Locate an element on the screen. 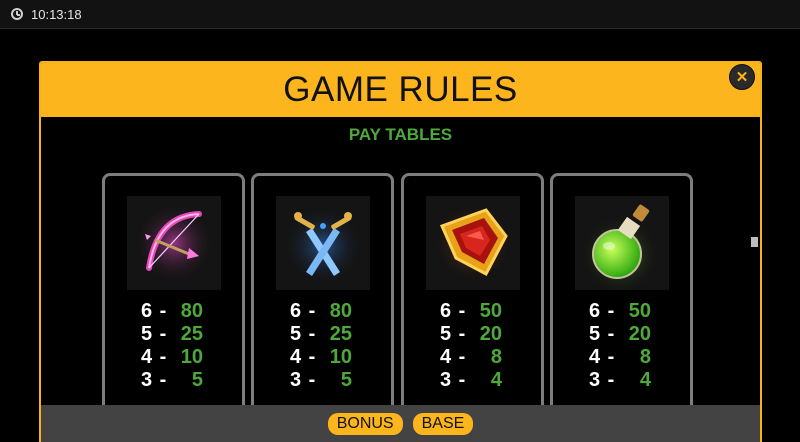 Image resolution: width=800 pixels, height=442 pixels. bonus-tab-button: BONUS is located at coordinates (365, 423).